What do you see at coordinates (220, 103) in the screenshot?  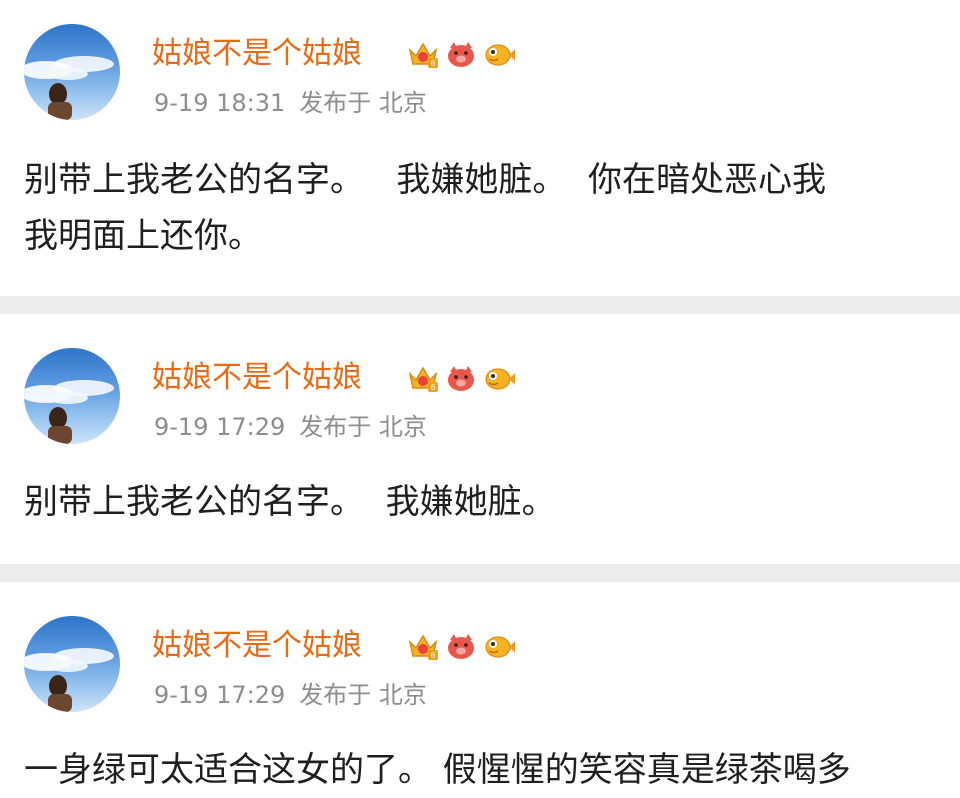 I see `post-time: 9-19 18:31` at bounding box center [220, 103].